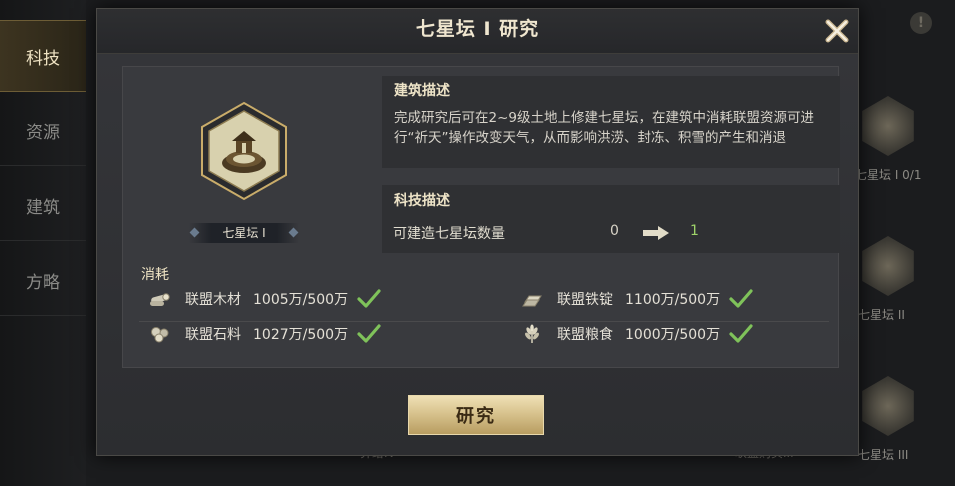  I want to click on resource-row-iron: 联盟铁锭 1100万/500万, so click(637, 299).